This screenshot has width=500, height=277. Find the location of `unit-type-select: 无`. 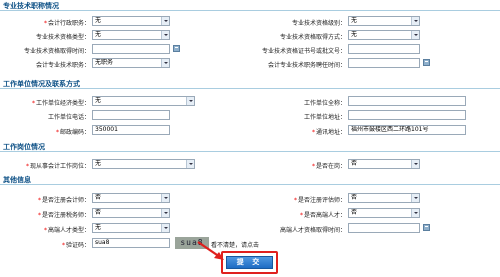

unit-type-select: 无 is located at coordinates (143, 101).